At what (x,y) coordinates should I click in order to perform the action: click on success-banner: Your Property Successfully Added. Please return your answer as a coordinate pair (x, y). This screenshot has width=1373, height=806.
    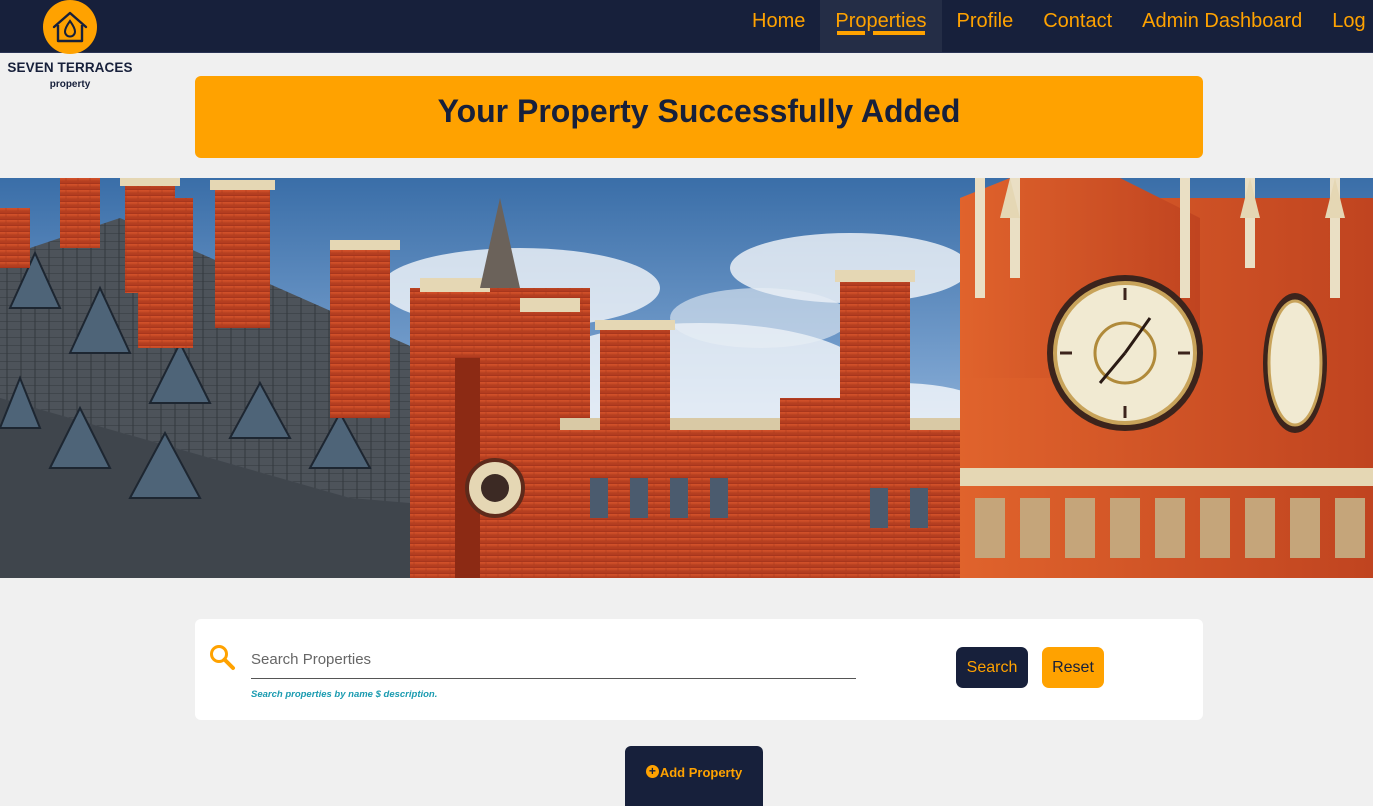
    Looking at the image, I should click on (699, 117).